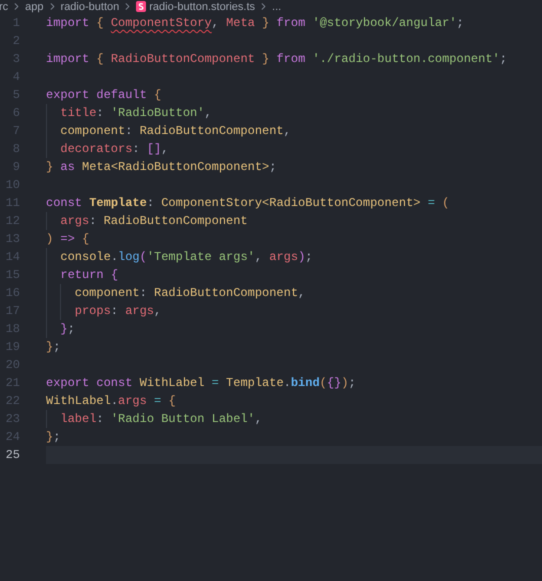 The width and height of the screenshot is (542, 581). I want to click on breadcrumb-folder: app, so click(34, 6).